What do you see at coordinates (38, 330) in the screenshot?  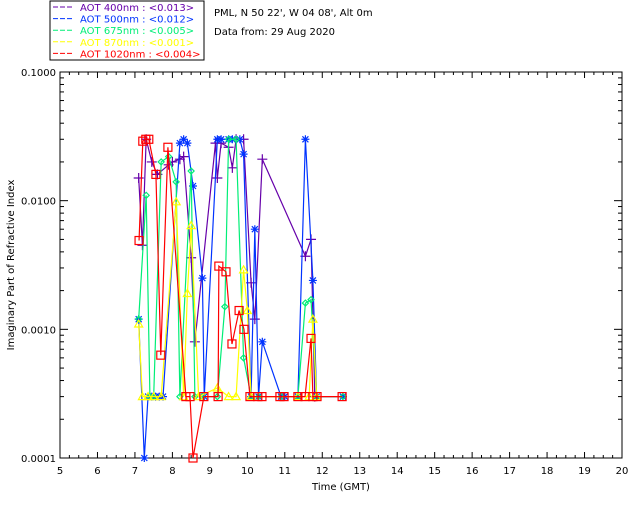 I see `y-tick-label: 0.0010` at bounding box center [38, 330].